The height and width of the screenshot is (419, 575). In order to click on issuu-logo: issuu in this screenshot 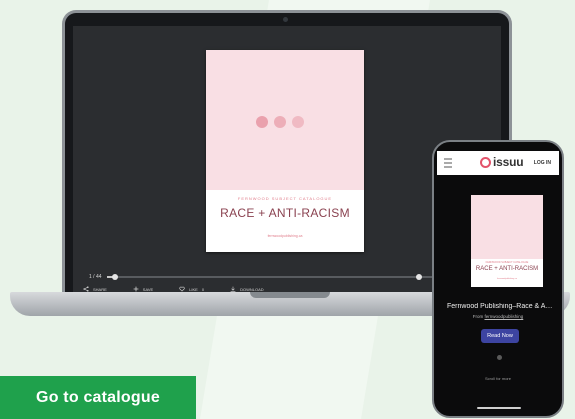, I will do `click(502, 162)`.